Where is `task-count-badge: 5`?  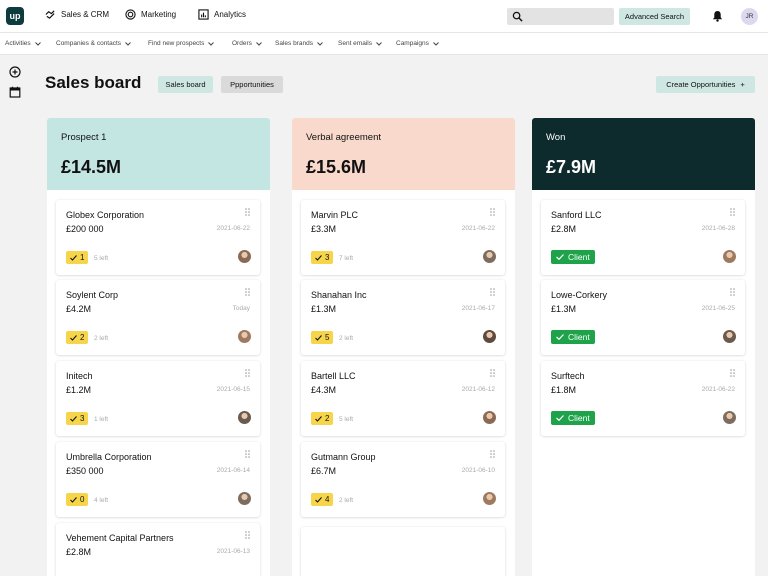 task-count-badge: 5 is located at coordinates (322, 337).